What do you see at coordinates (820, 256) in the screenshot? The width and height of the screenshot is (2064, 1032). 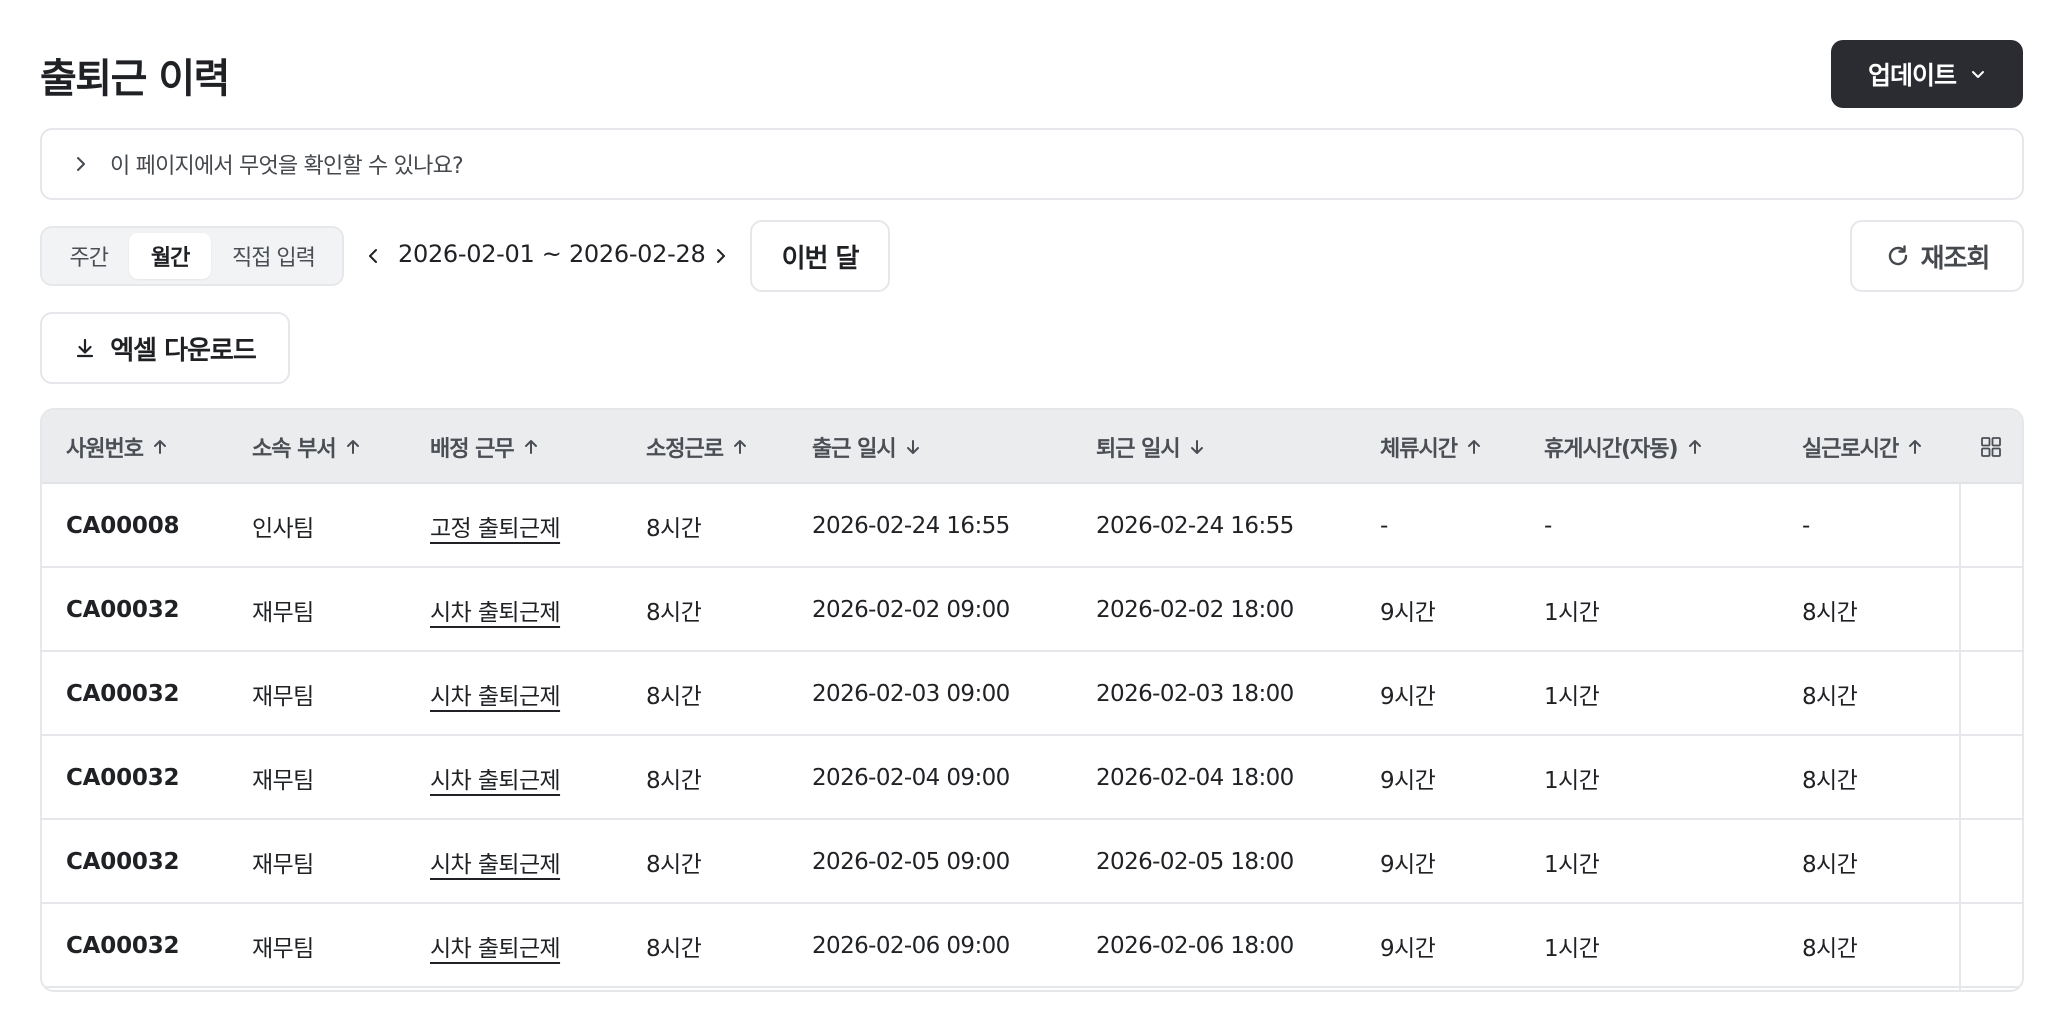 I see `this-month-button: 이번 달` at bounding box center [820, 256].